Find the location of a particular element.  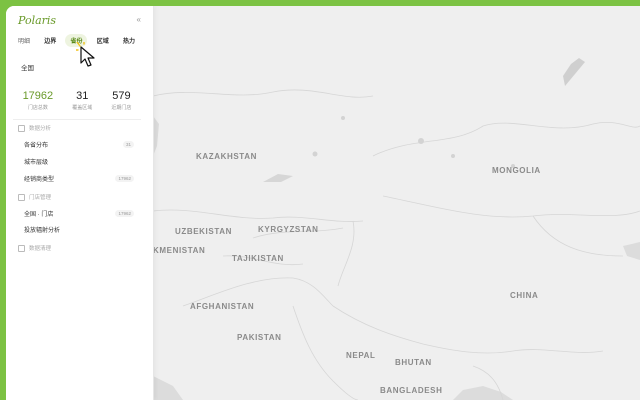

border-kaz-rus is located at coordinates (263, 93).